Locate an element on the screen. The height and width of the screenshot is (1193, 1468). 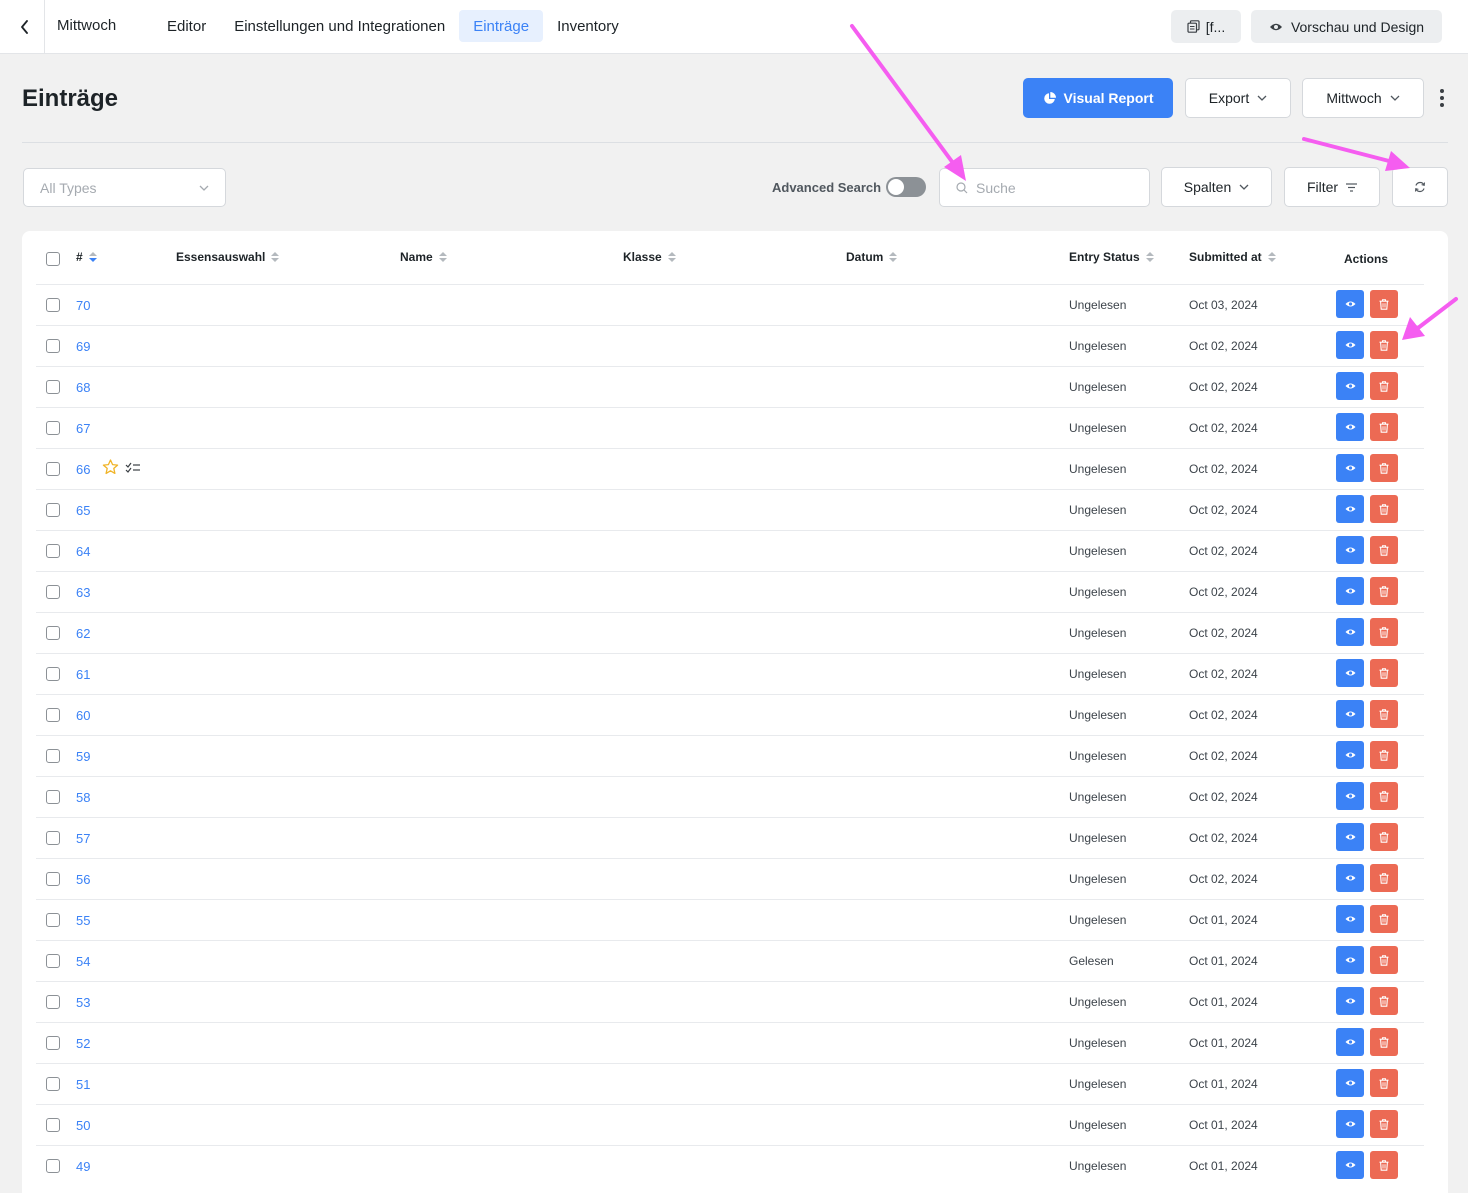
column-header-submitted-at: Submitted at is located at coordinates (1232, 257).